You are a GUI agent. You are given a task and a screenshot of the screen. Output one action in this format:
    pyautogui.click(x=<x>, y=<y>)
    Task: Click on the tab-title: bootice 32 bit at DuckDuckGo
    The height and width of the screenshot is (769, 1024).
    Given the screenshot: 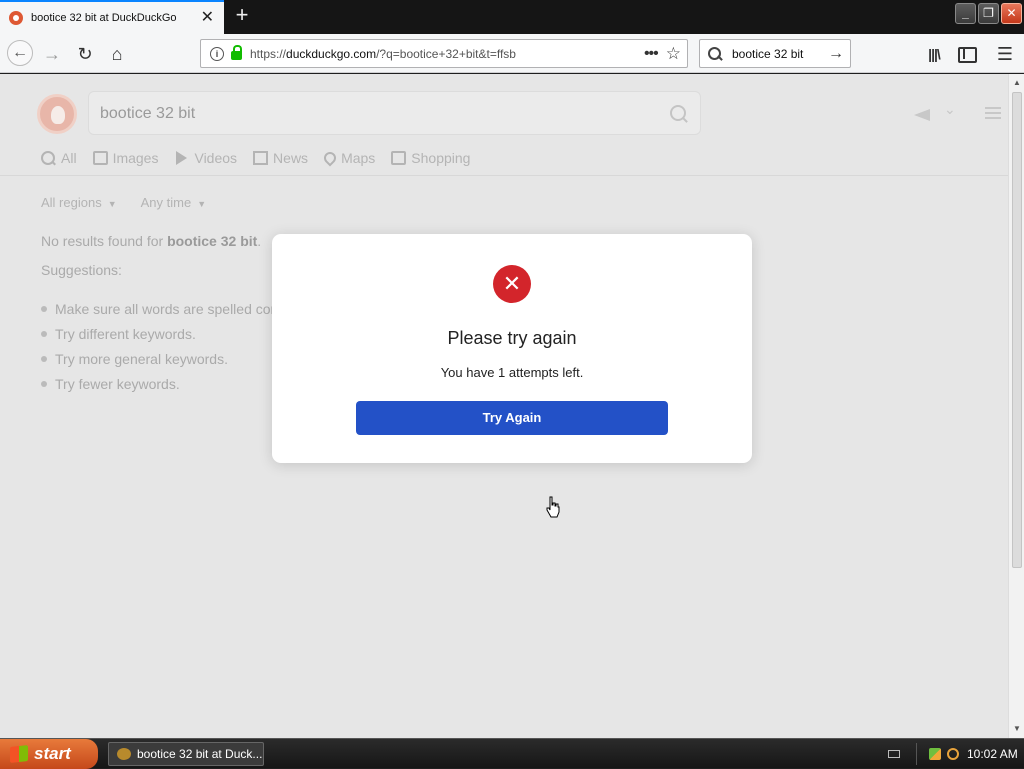 What is the action you would take?
    pyautogui.click(x=104, y=18)
    